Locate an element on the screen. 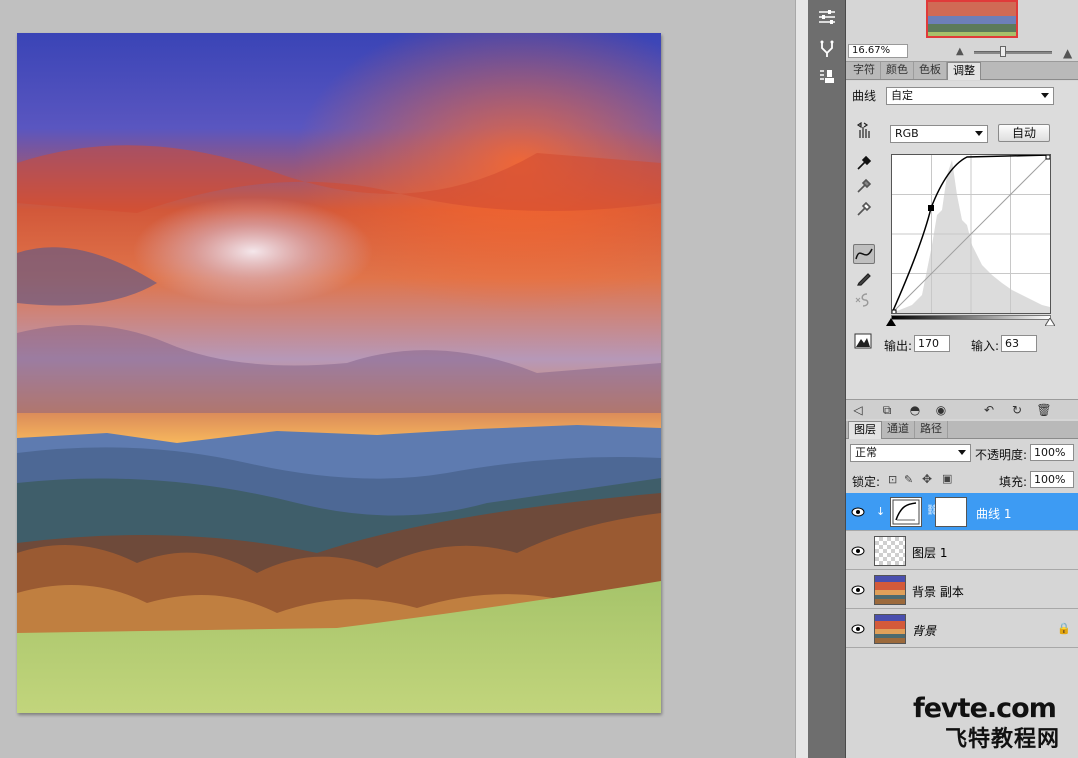  sliders-icon is located at coordinates (827, 17).